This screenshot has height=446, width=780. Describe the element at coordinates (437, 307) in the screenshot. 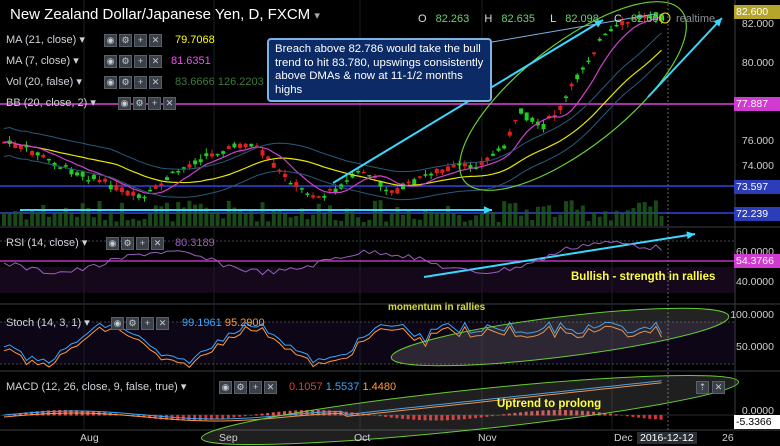

I see `stoch-annotation: momentum in rallies` at that location.